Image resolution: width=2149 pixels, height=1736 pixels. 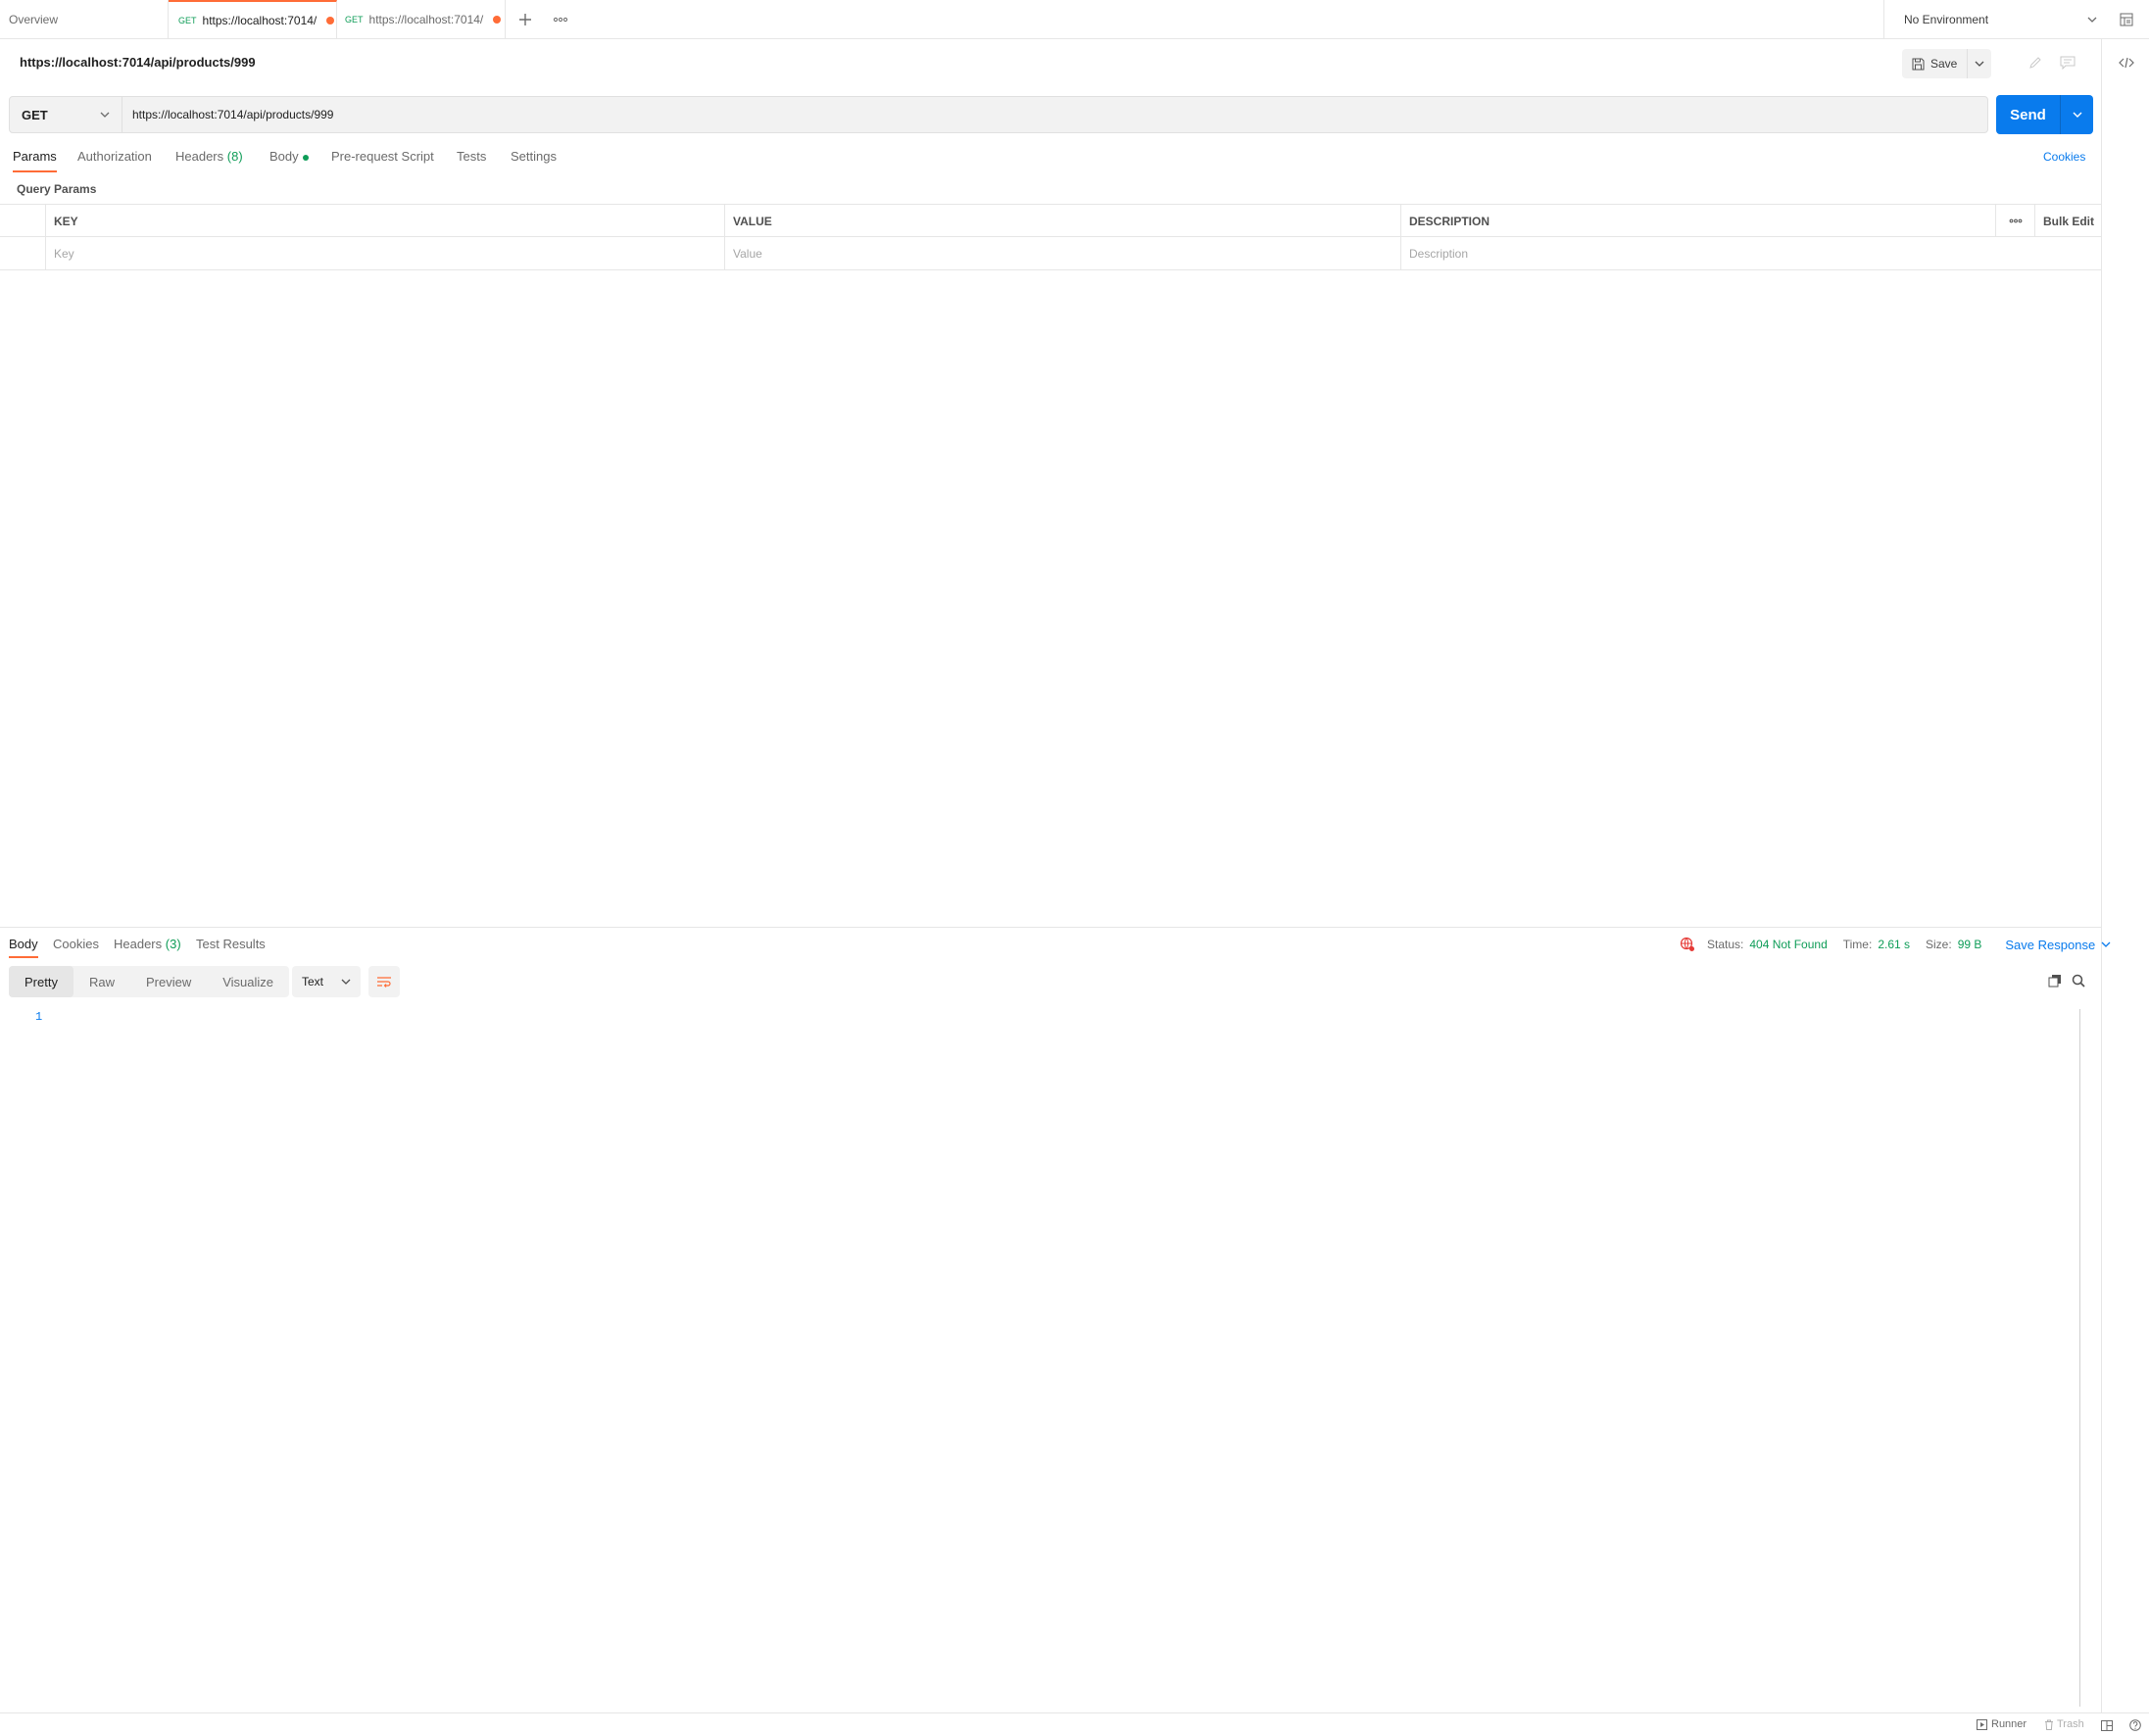 I want to click on view-preview-button: Preview, so click(x=168, y=981).